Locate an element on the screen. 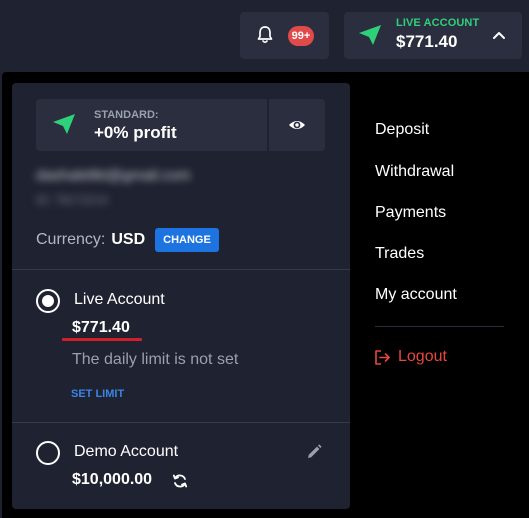 The height and width of the screenshot is (518, 529). pencil-icon is located at coordinates (314, 452).